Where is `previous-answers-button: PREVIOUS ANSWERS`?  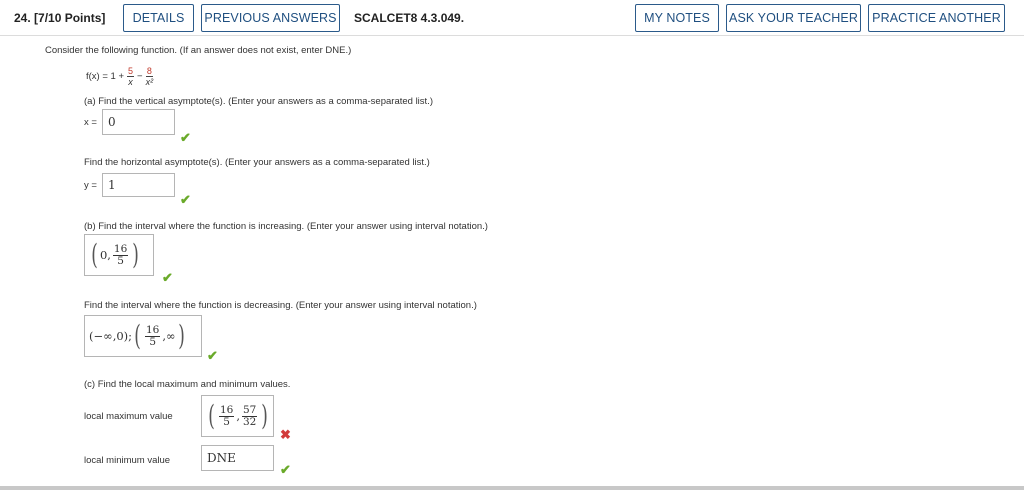
previous-answers-button: PREVIOUS ANSWERS is located at coordinates (270, 18).